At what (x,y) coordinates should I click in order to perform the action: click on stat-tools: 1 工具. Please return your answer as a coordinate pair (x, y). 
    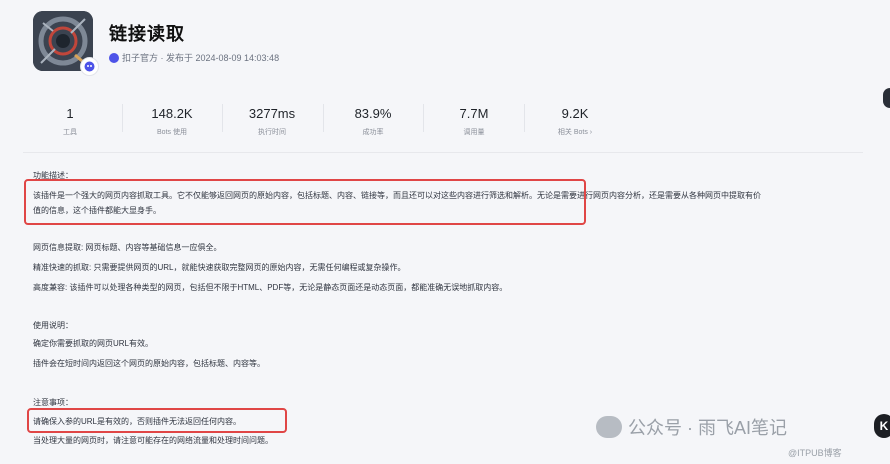
    Looking at the image, I should click on (70, 116).